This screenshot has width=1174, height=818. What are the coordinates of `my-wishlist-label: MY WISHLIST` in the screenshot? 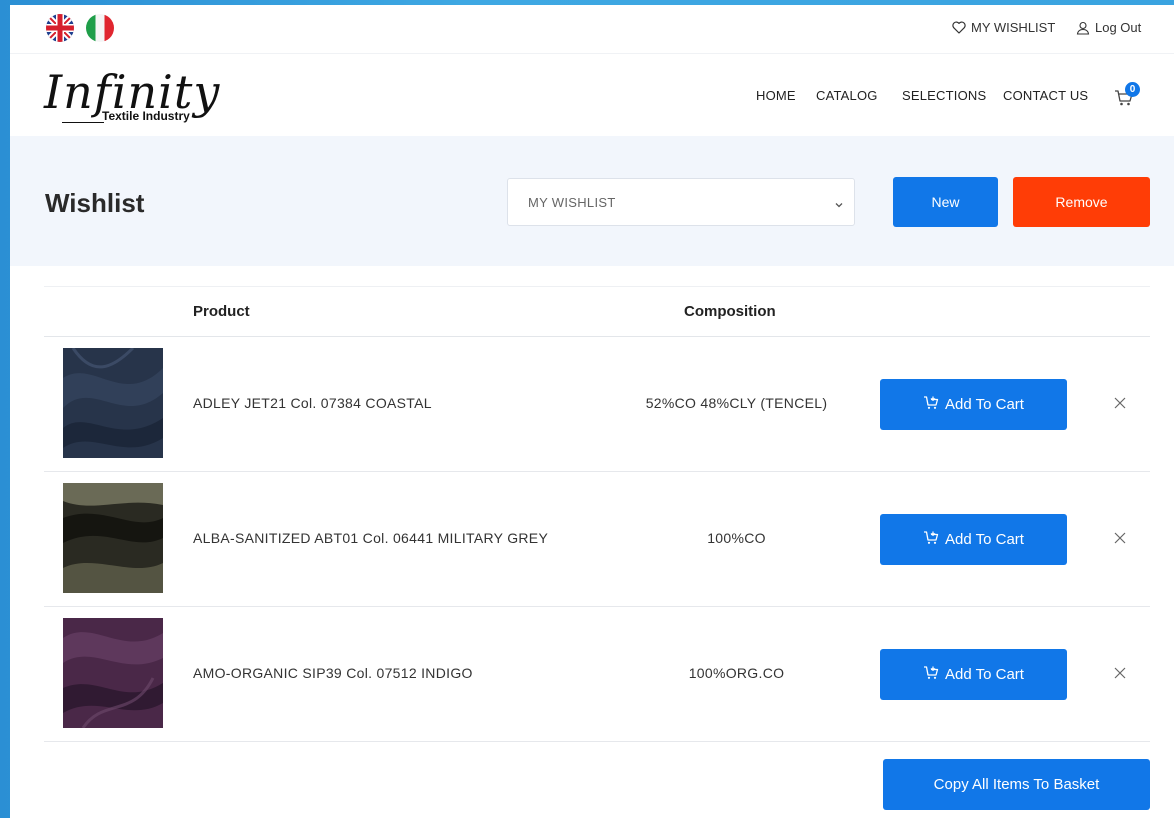 It's located at (1013, 27).